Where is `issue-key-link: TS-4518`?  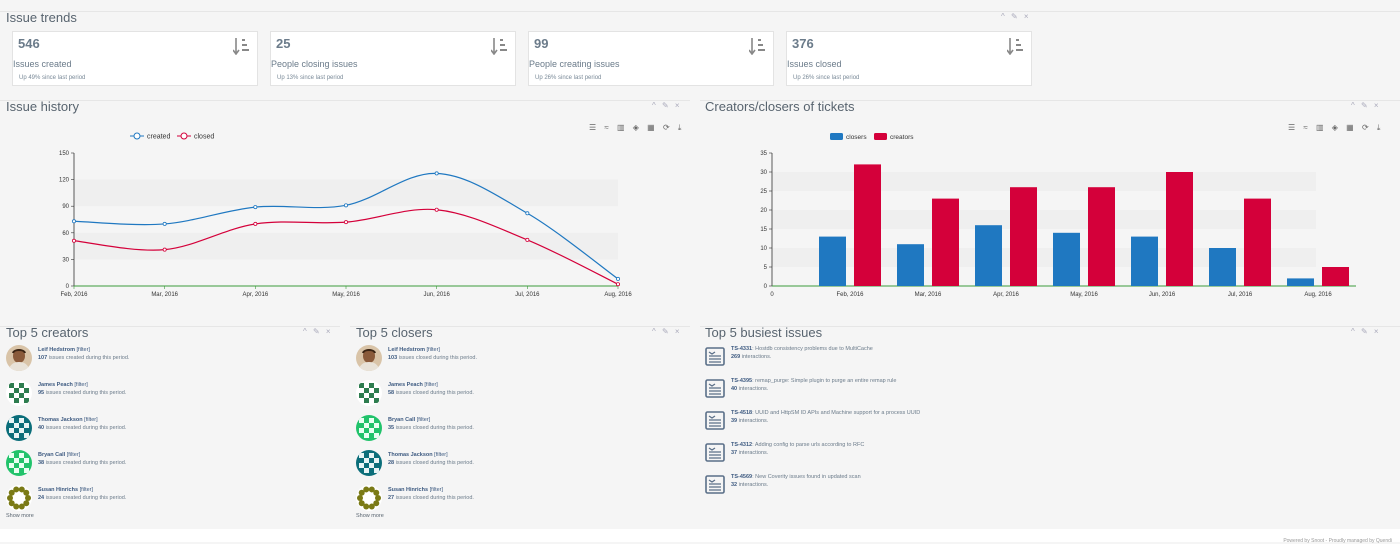
issue-key-link: TS-4518 is located at coordinates (741, 413).